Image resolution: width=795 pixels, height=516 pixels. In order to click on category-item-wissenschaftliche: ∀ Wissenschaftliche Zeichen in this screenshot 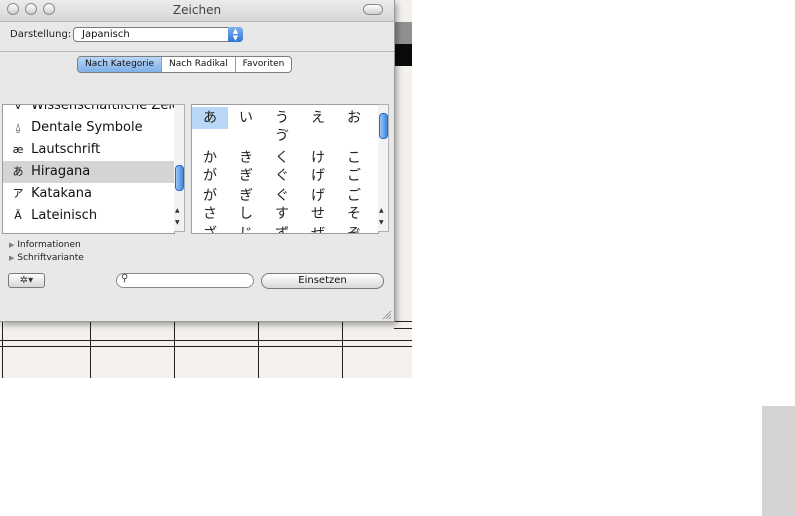, I will do `click(88, 110)`.